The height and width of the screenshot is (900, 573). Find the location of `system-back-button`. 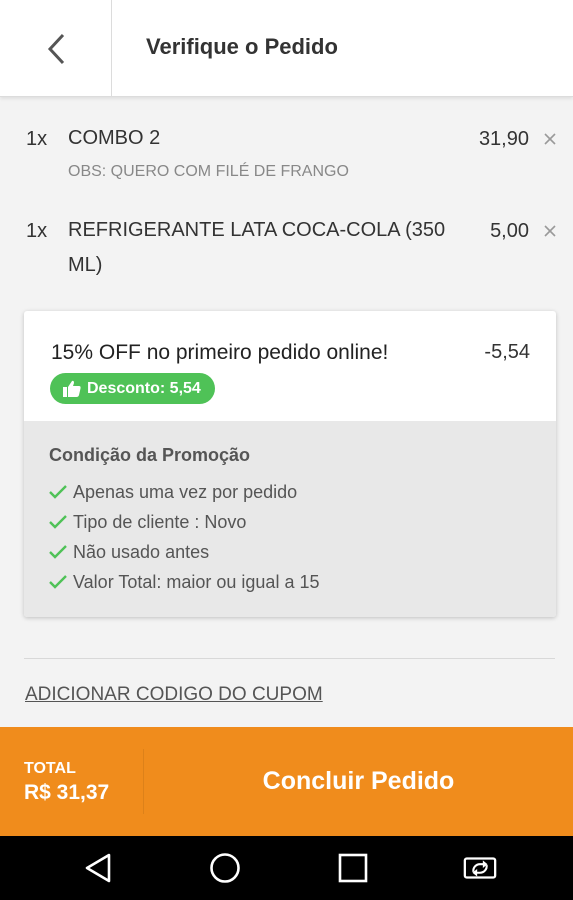

system-back-button is located at coordinates (98, 868).